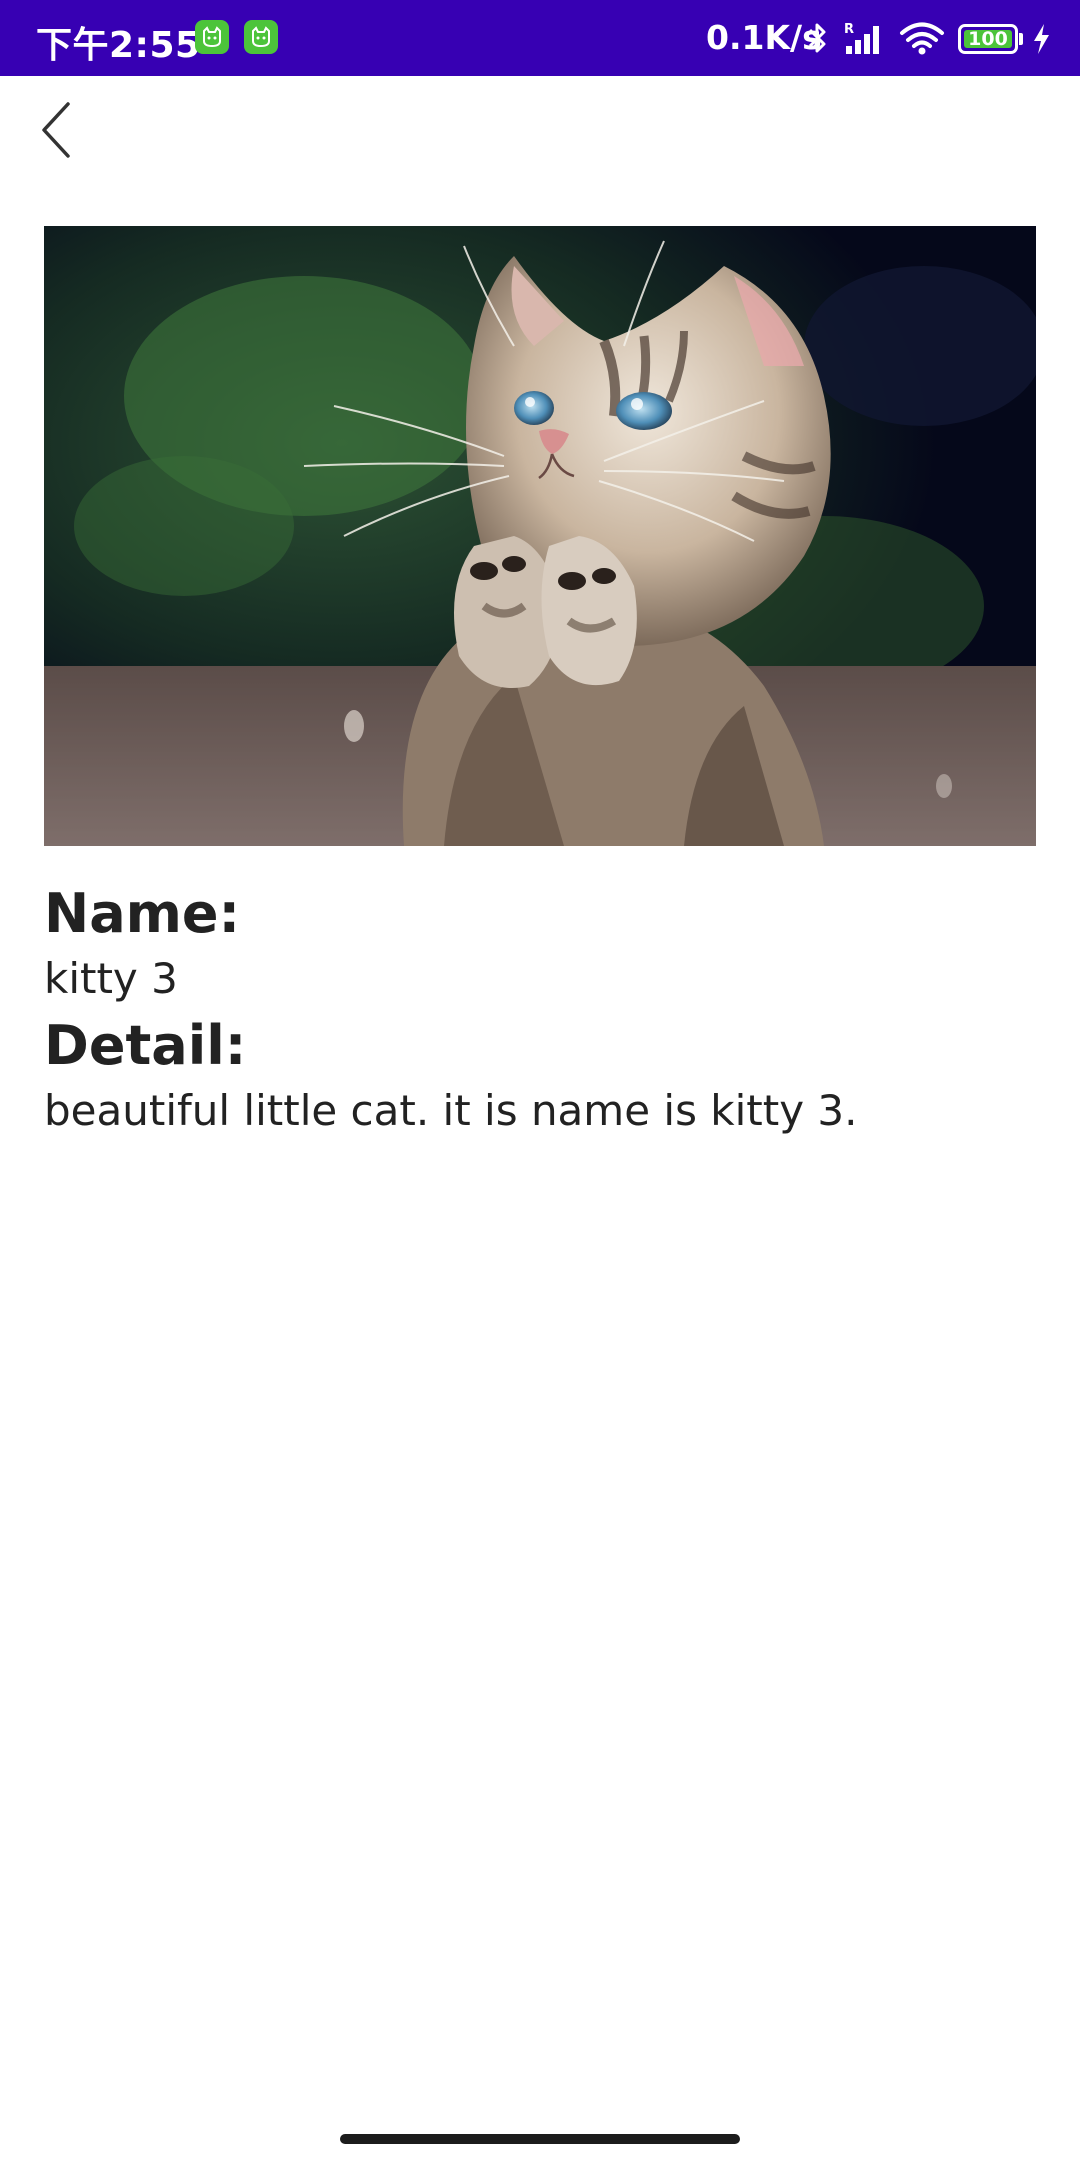 This screenshot has height=2160, width=1080. I want to click on chevron-left-icon, so click(56, 130).